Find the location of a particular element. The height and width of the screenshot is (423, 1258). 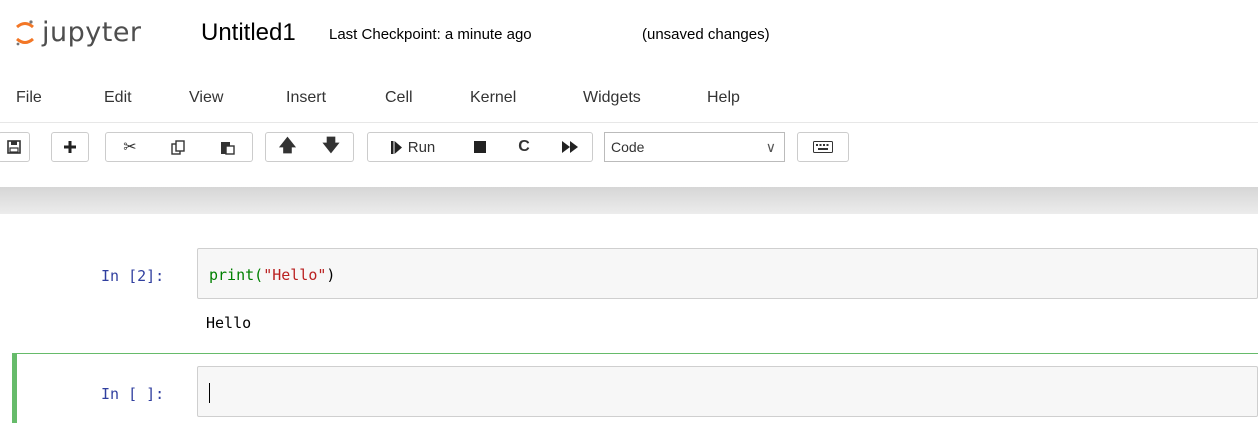

paste-icon is located at coordinates (228, 148).